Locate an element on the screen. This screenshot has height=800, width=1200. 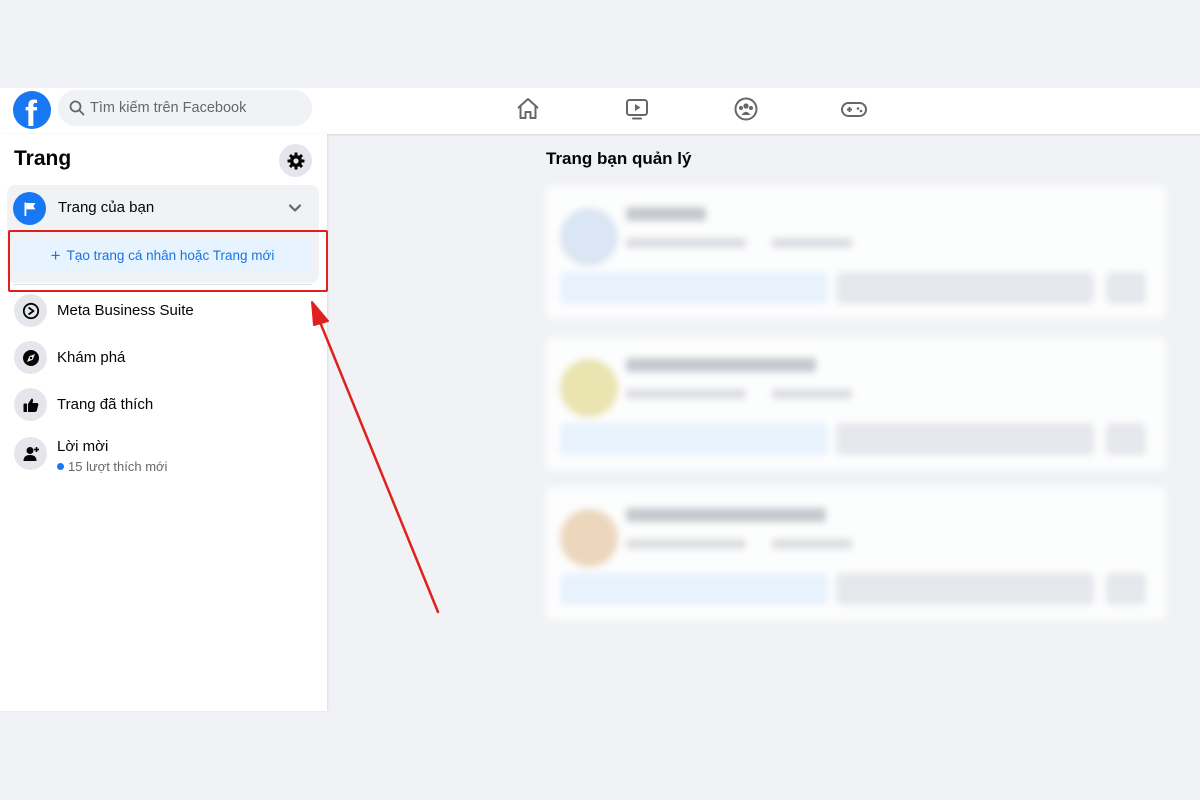
annotation-arrow is located at coordinates (375, 457).